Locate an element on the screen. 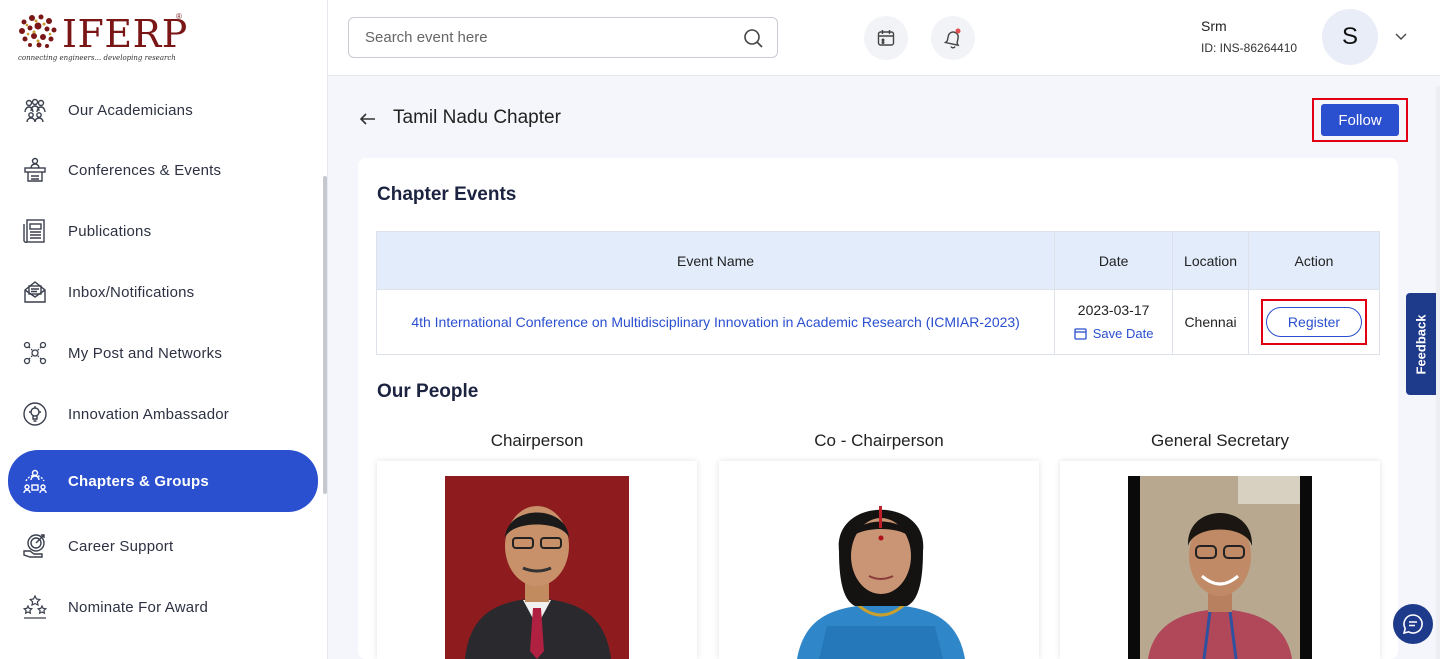 The height and width of the screenshot is (659, 1440). col-event-name: Event Name is located at coordinates (715, 260).